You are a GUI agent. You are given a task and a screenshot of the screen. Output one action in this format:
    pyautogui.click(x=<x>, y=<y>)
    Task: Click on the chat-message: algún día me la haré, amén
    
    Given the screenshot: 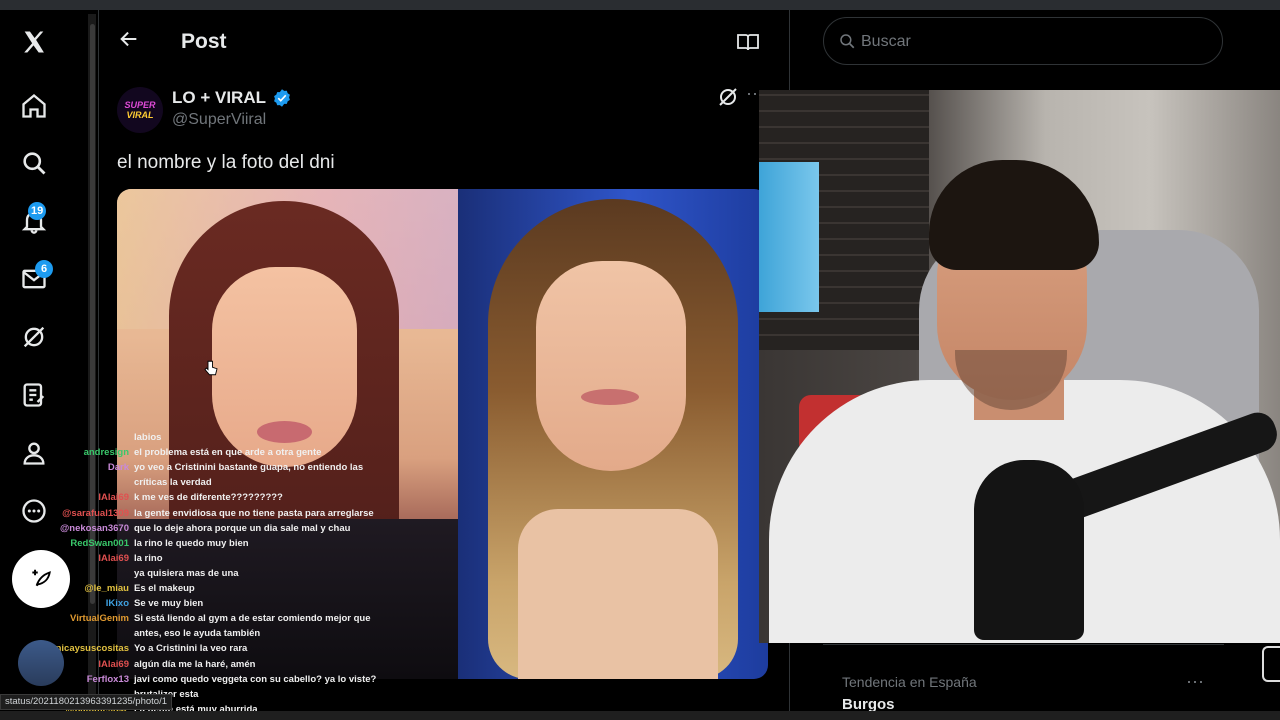 What is the action you would take?
    pyautogui.click(x=195, y=664)
    